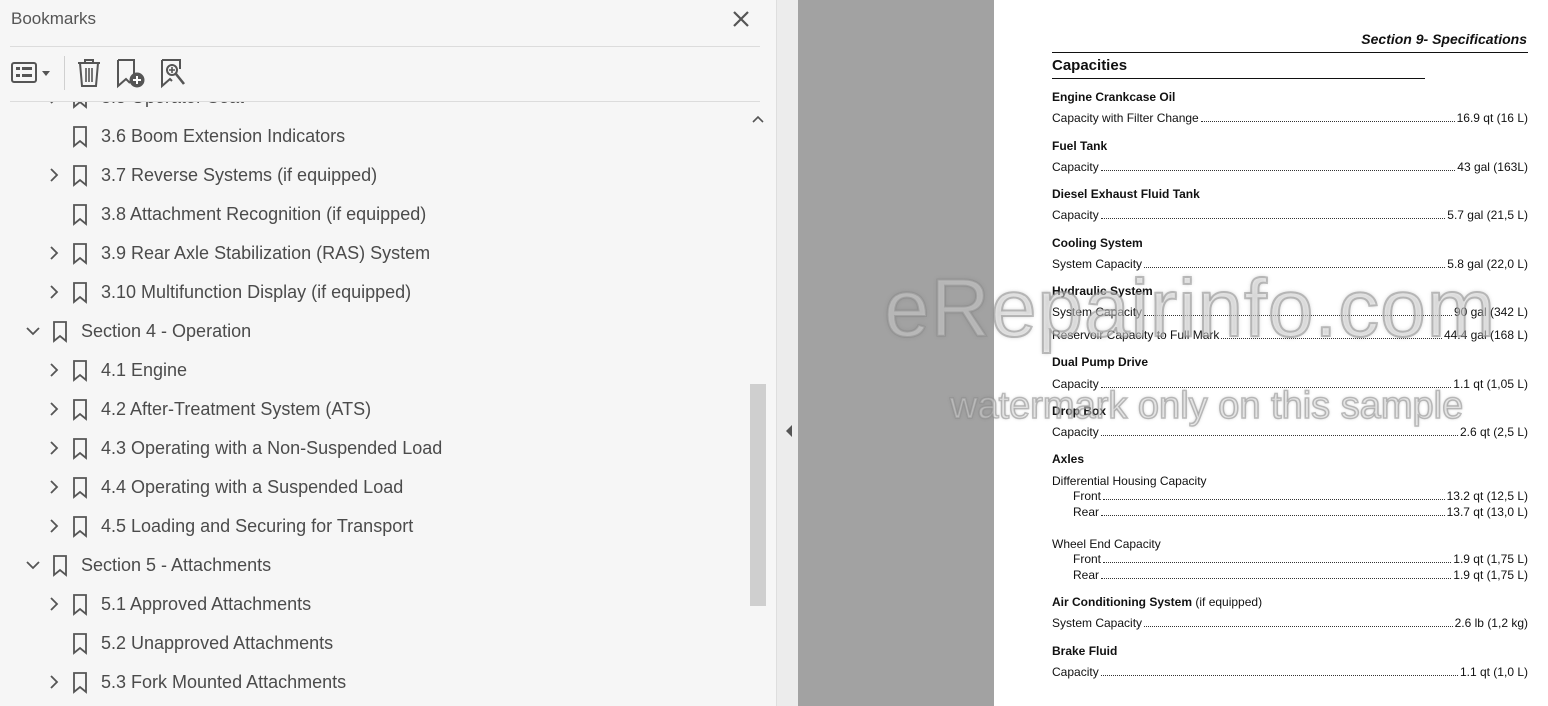 Image resolution: width=1548 pixels, height=706 pixels. I want to click on bookmark-label: 5.2 Unapproved Attachments, so click(217, 643).